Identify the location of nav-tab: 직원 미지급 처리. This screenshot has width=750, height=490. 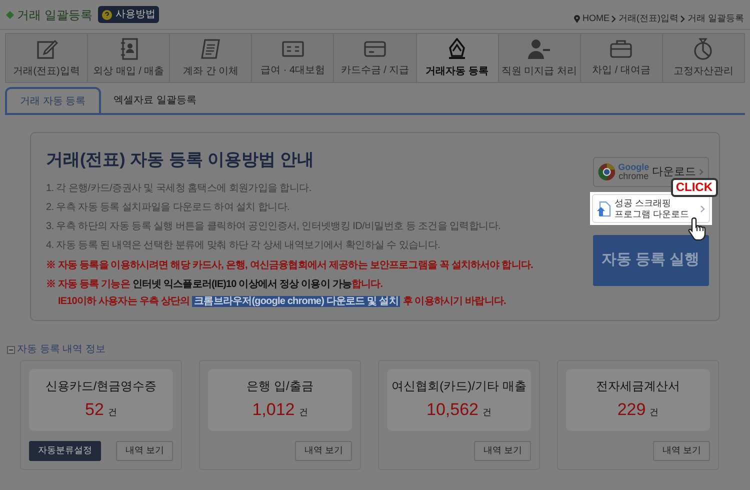
(539, 58).